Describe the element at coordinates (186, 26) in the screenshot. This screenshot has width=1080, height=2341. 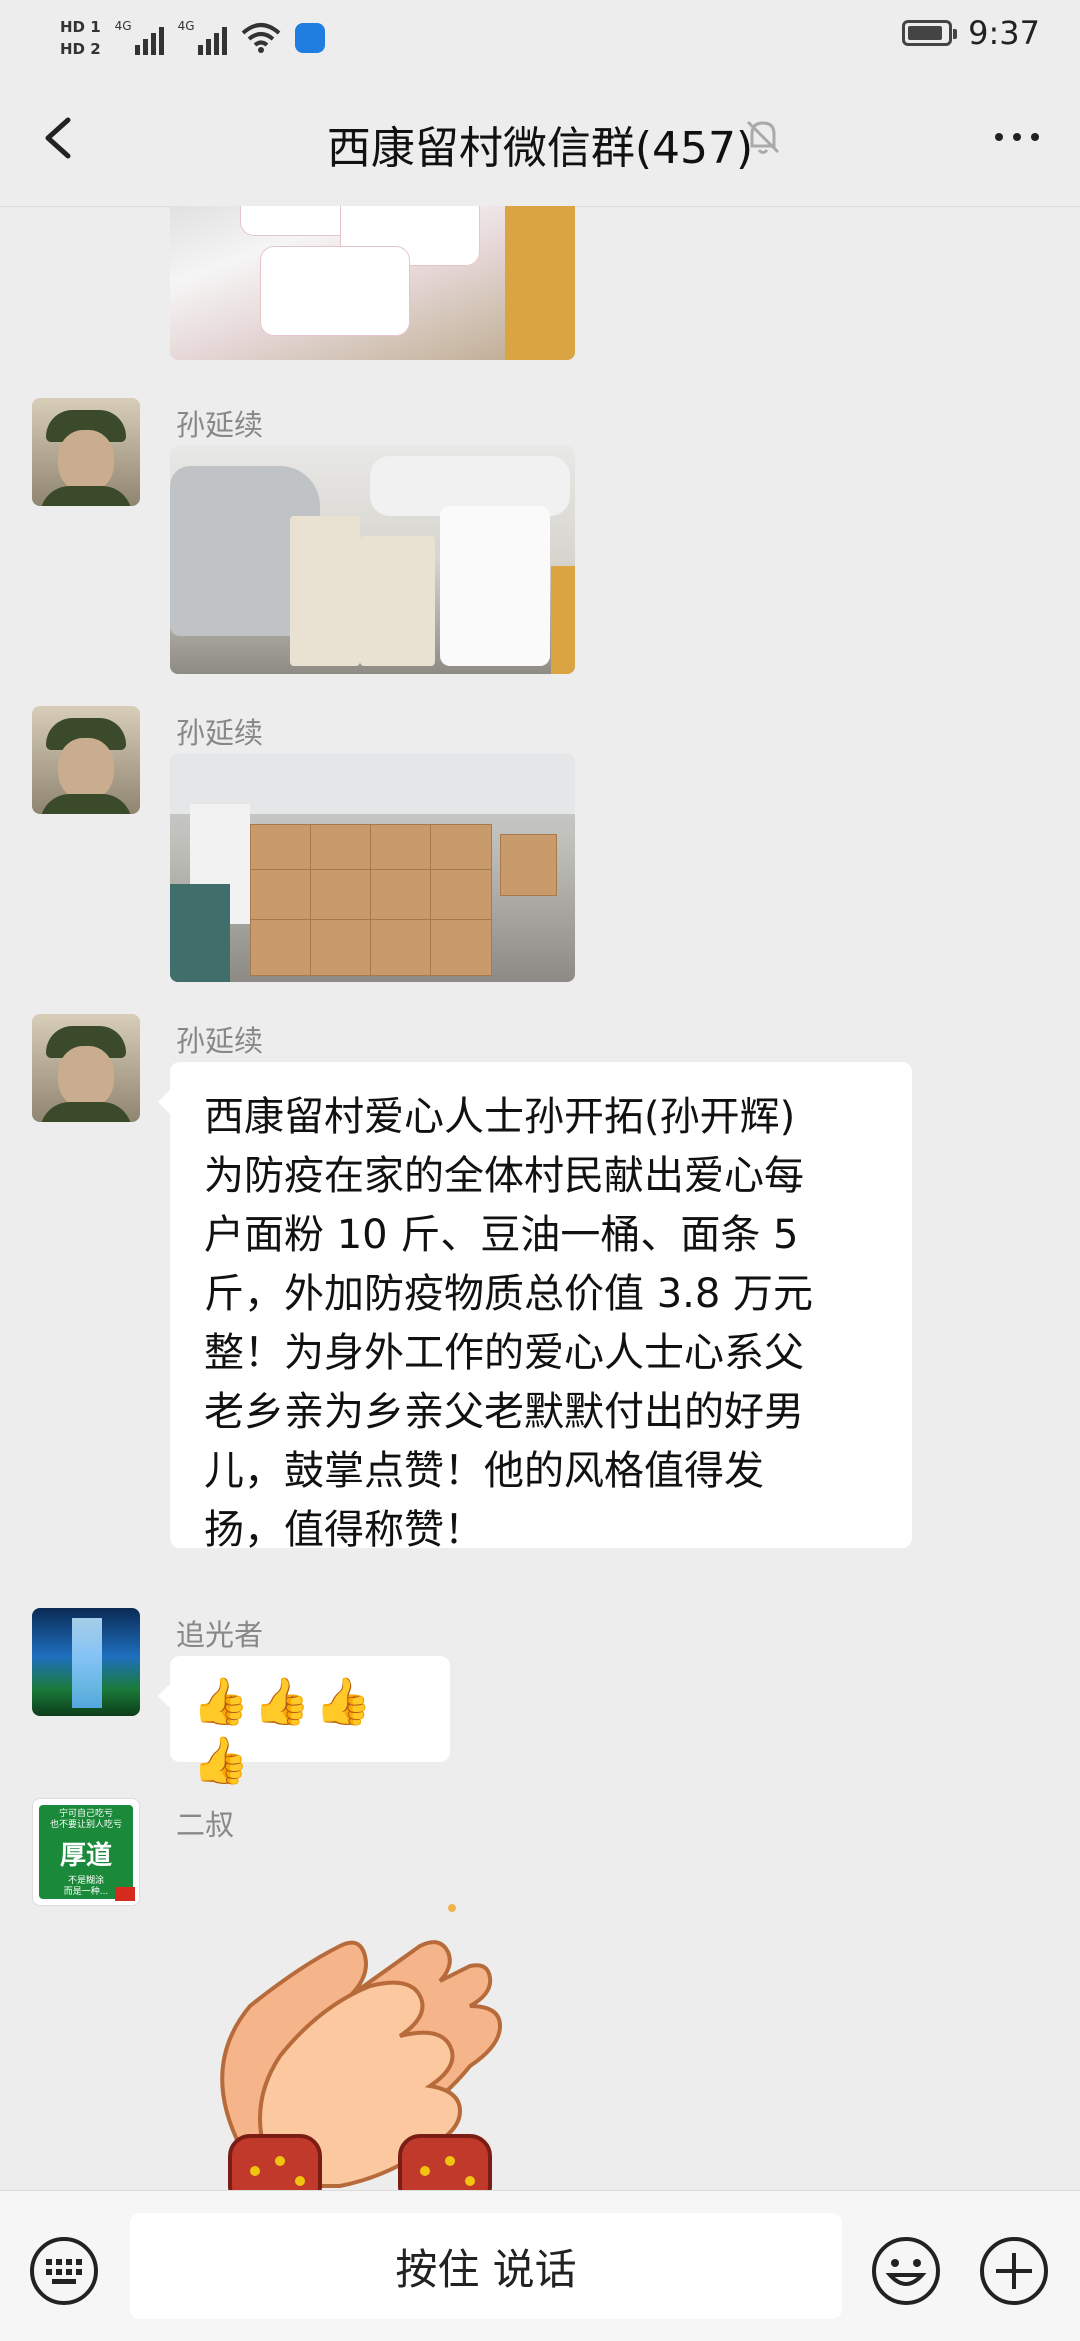
I see `network-type-2: 4G` at that location.